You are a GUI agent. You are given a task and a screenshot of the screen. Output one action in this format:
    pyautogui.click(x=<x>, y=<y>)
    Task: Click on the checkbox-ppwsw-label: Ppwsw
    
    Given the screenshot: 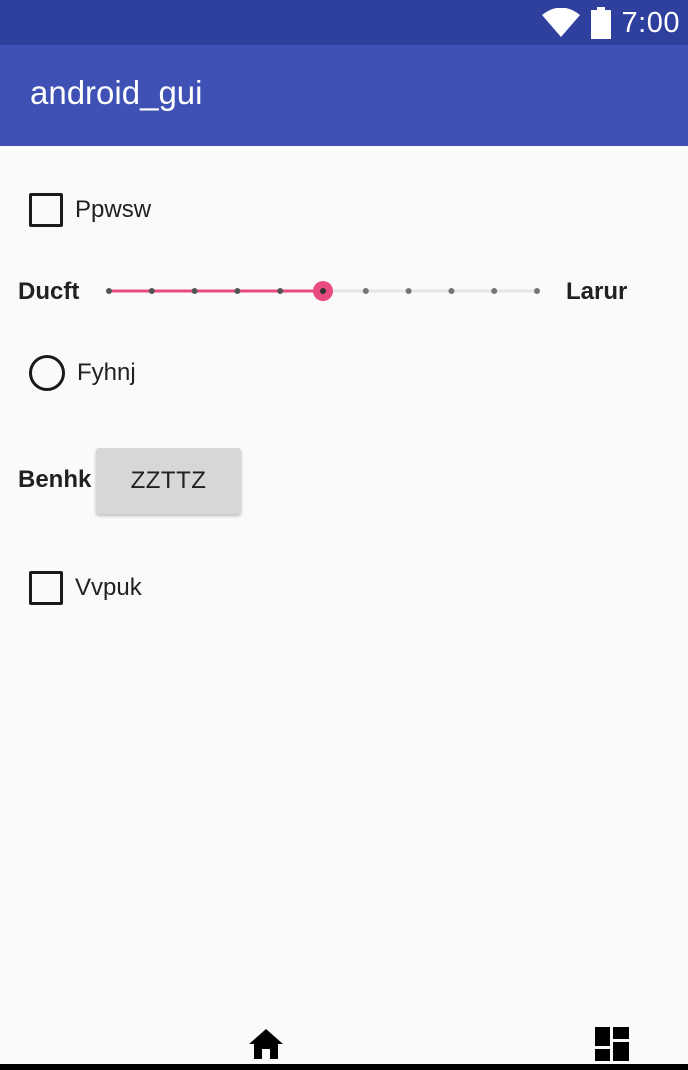 What is the action you would take?
    pyautogui.click(x=113, y=209)
    